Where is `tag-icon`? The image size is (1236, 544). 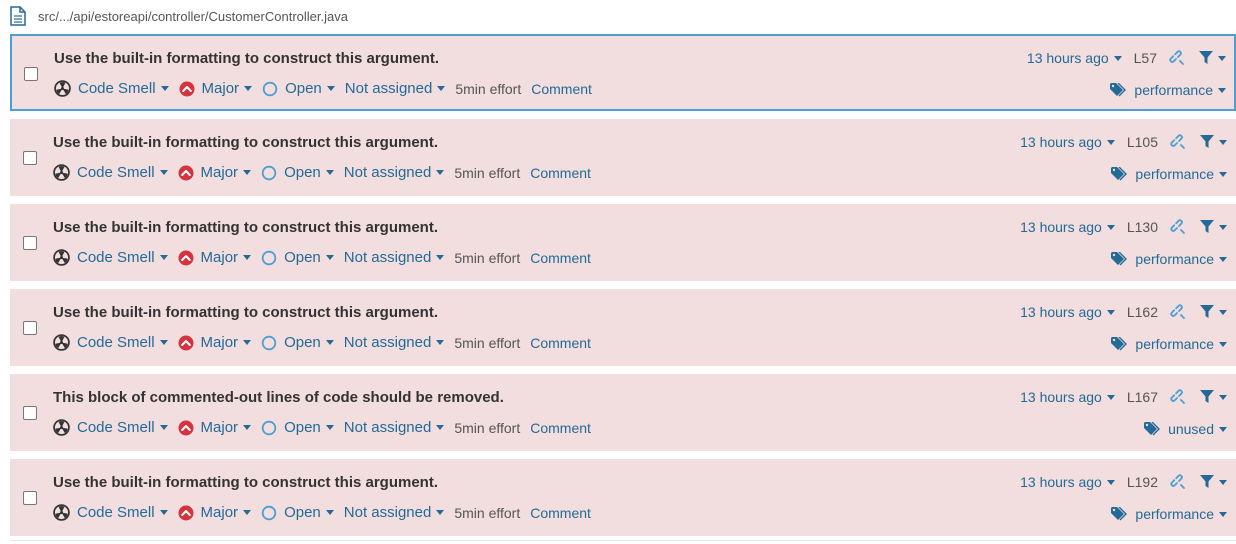 tag-icon is located at coordinates (1119, 90).